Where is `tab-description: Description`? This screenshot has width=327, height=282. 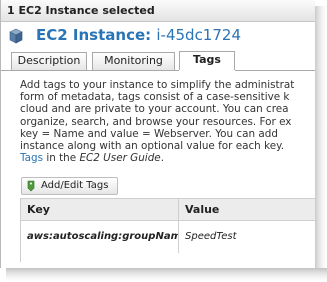 tab-description: Description is located at coordinates (49, 61).